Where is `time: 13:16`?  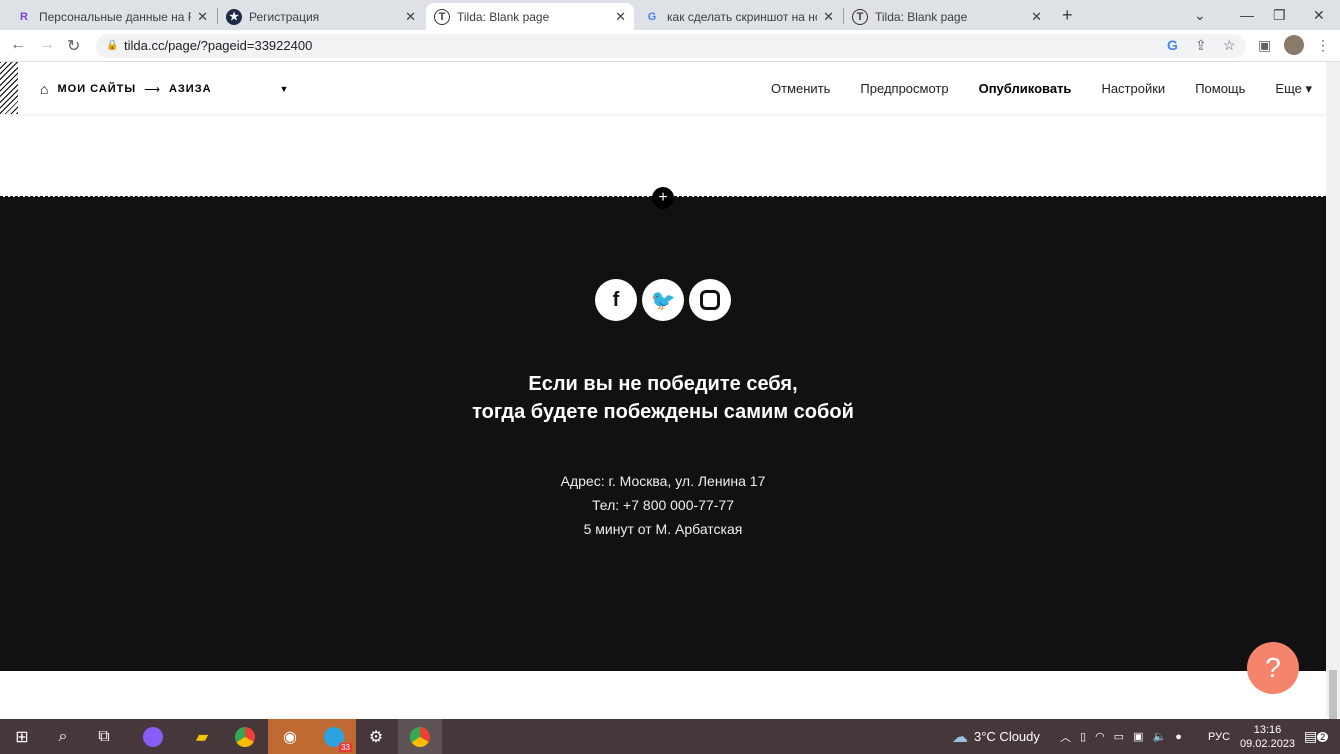
time: 13:16 is located at coordinates (1267, 729).